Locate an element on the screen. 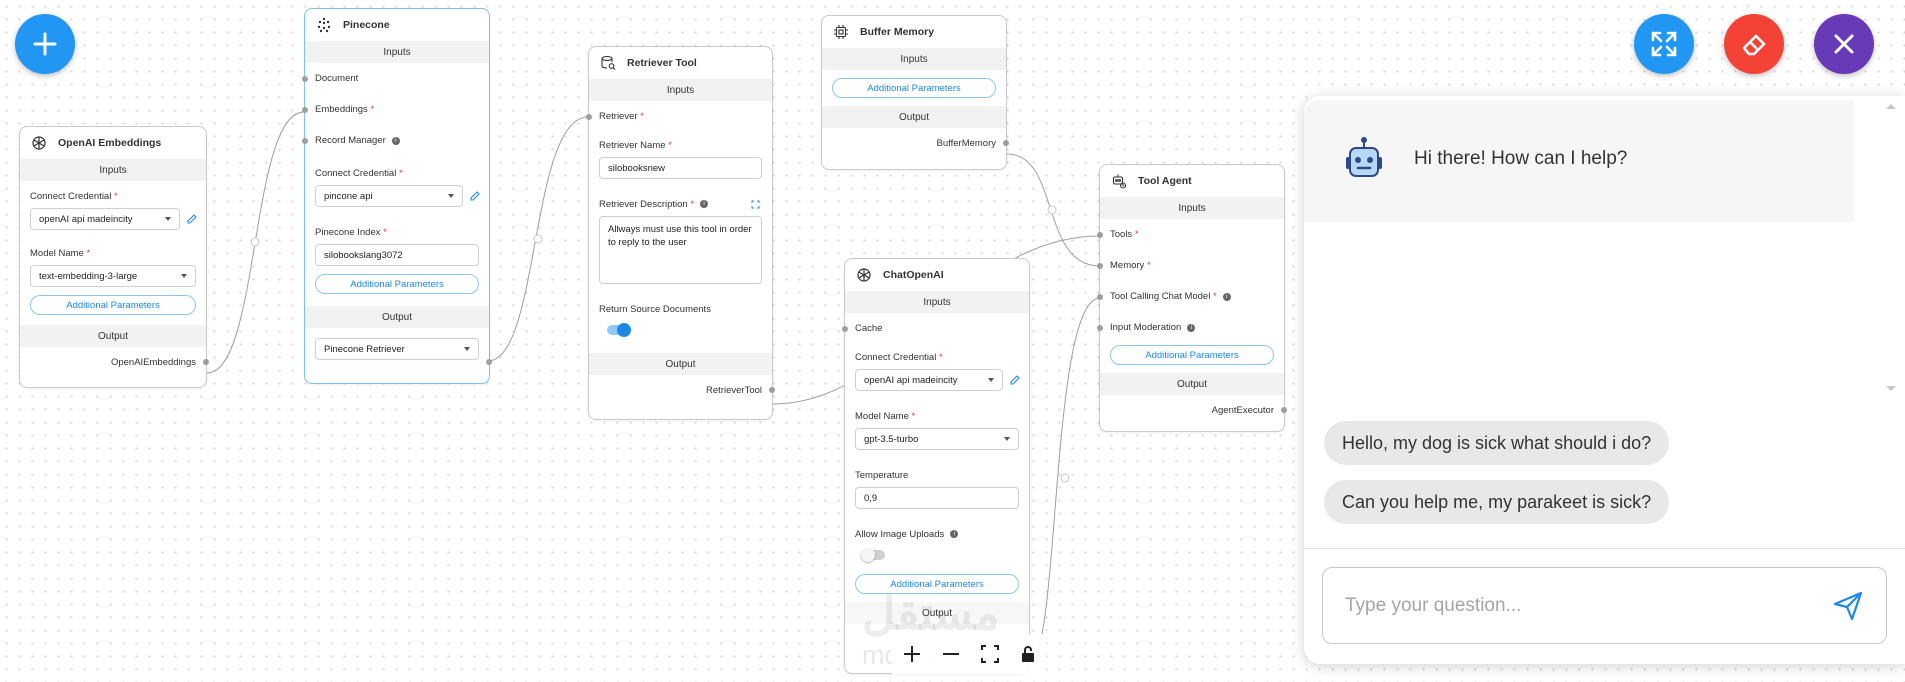 The image size is (1905, 682). output-name: OpenAIEmbeddings is located at coordinates (153, 362).